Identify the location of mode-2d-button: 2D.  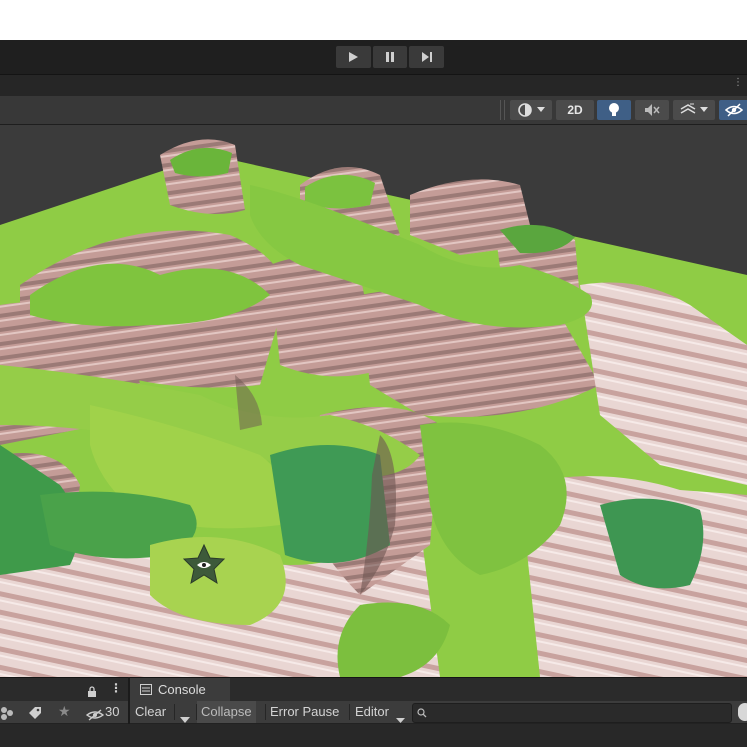
(575, 110).